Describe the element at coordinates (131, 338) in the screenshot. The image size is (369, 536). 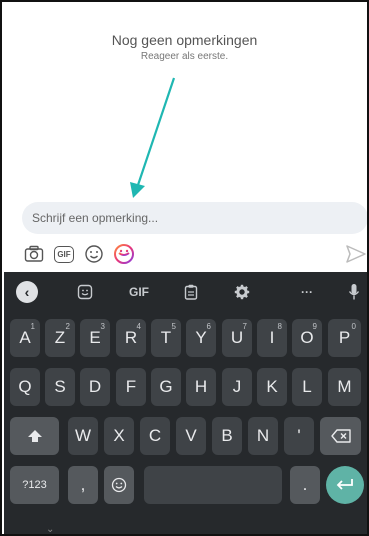
I see `key: R4` at that location.